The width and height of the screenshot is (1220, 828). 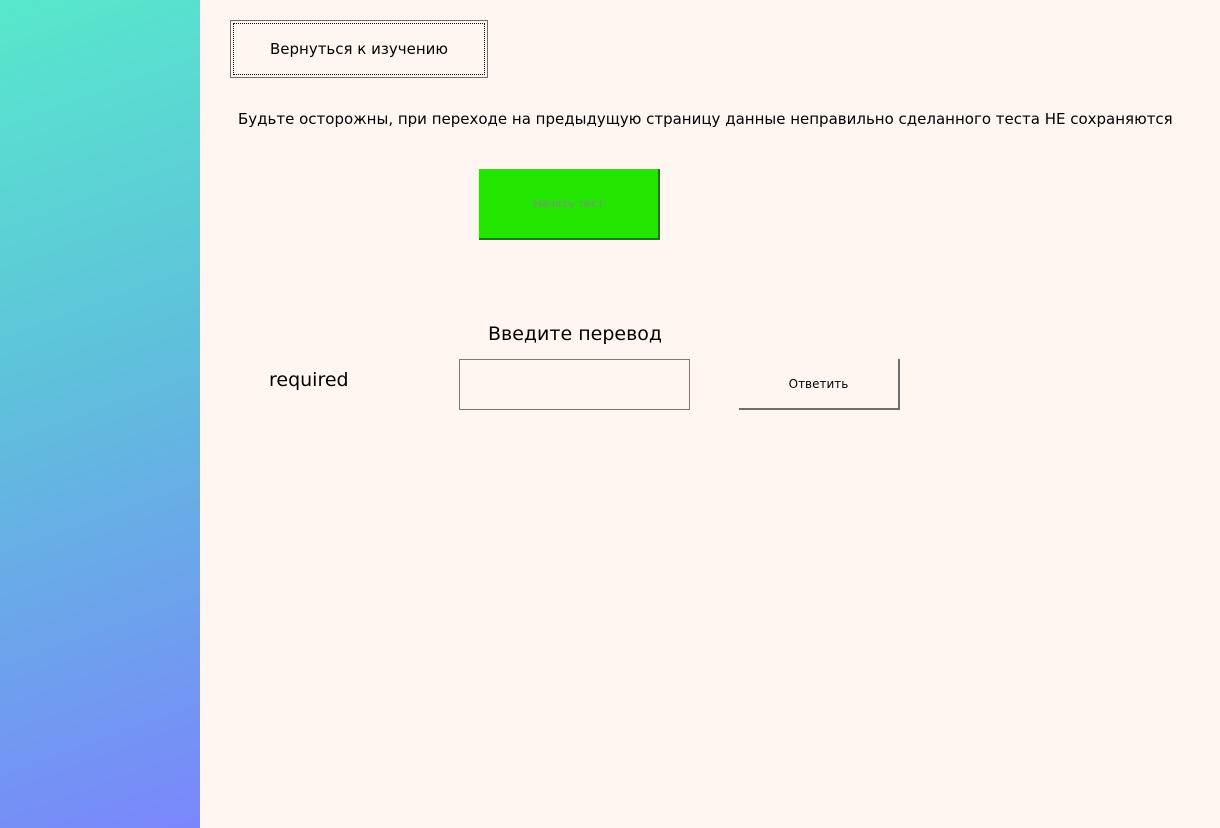 What do you see at coordinates (819, 384) in the screenshot?
I see `submit-answer-button: Ответить` at bounding box center [819, 384].